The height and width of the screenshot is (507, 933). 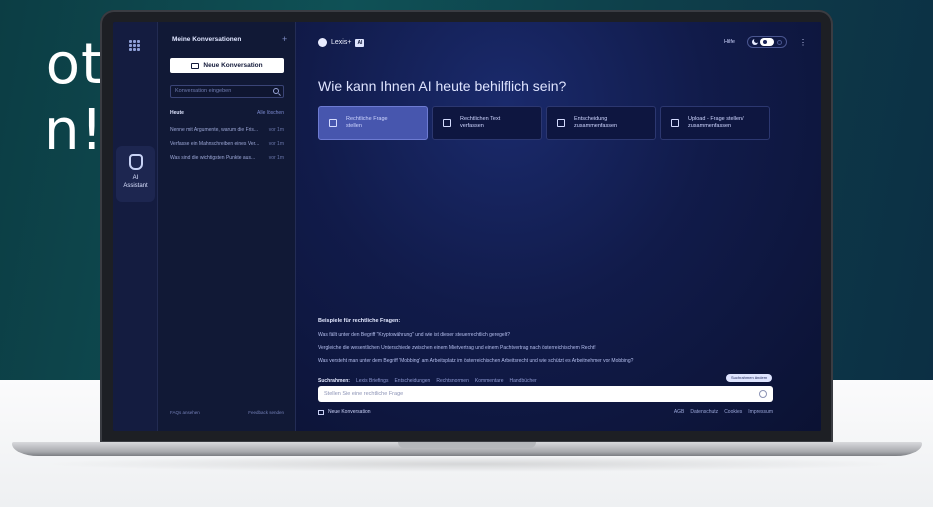 I want to click on card-ask-legal-question: Rechtliche Frage stellen, so click(x=373, y=123).